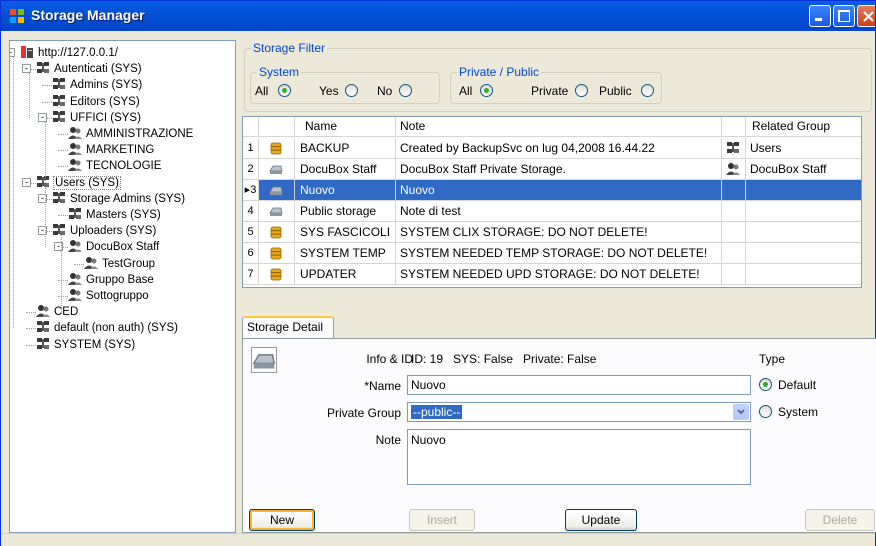 The image size is (876, 546). What do you see at coordinates (465, 91) in the screenshot?
I see `privacy-all-label: All` at bounding box center [465, 91].